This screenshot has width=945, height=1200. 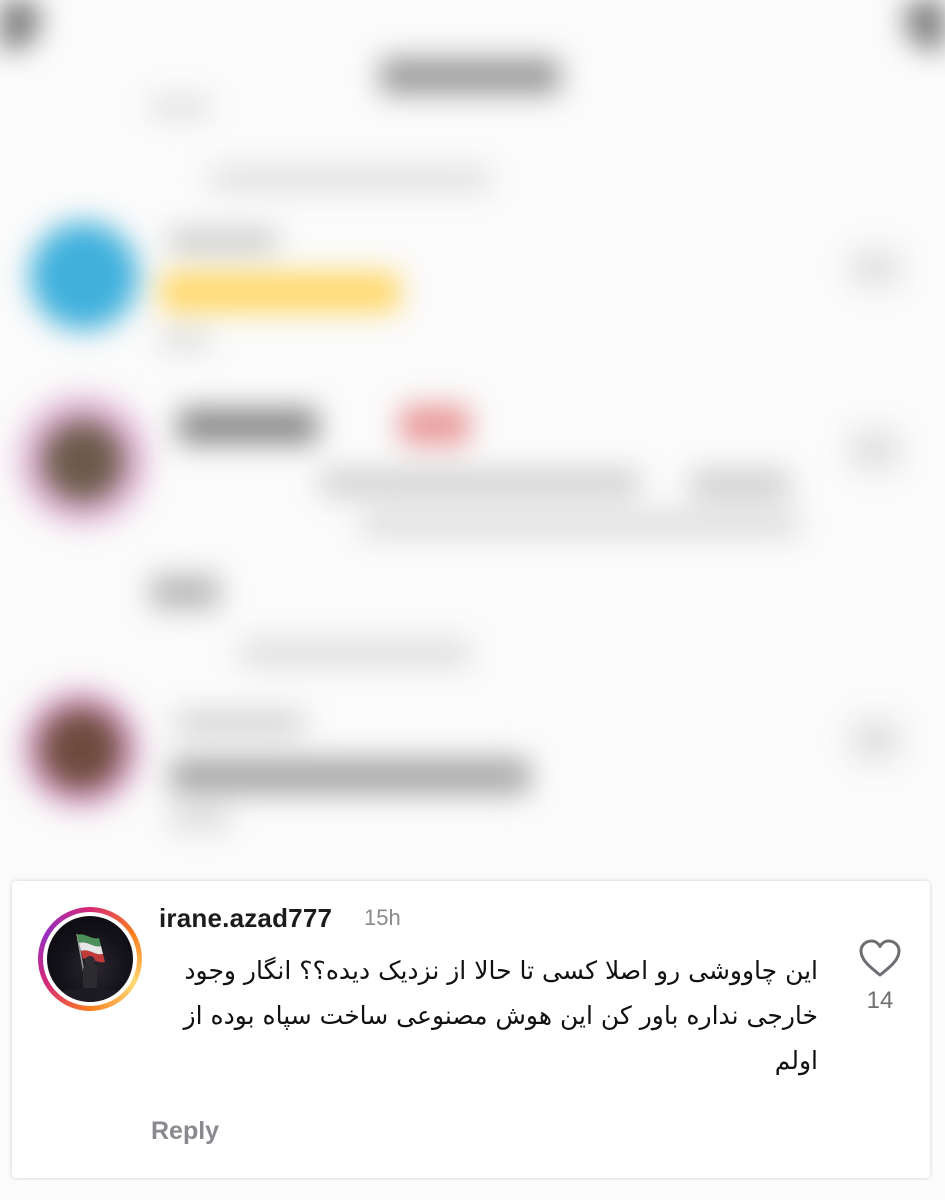 I want to click on blurred-emoji, so click(x=435, y=425).